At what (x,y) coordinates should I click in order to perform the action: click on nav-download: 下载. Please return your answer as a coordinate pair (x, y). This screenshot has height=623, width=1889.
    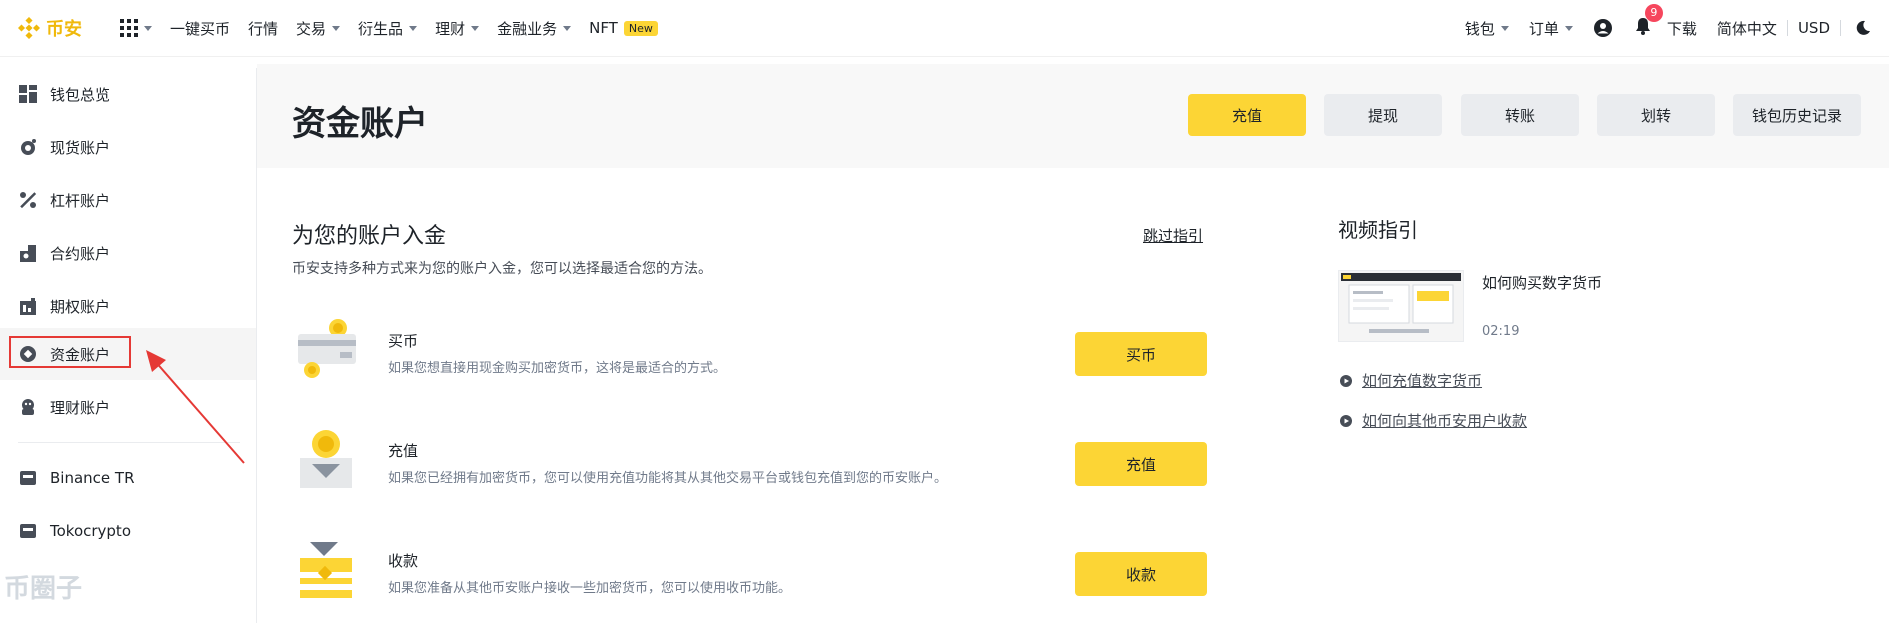
    Looking at the image, I should click on (1682, 28).